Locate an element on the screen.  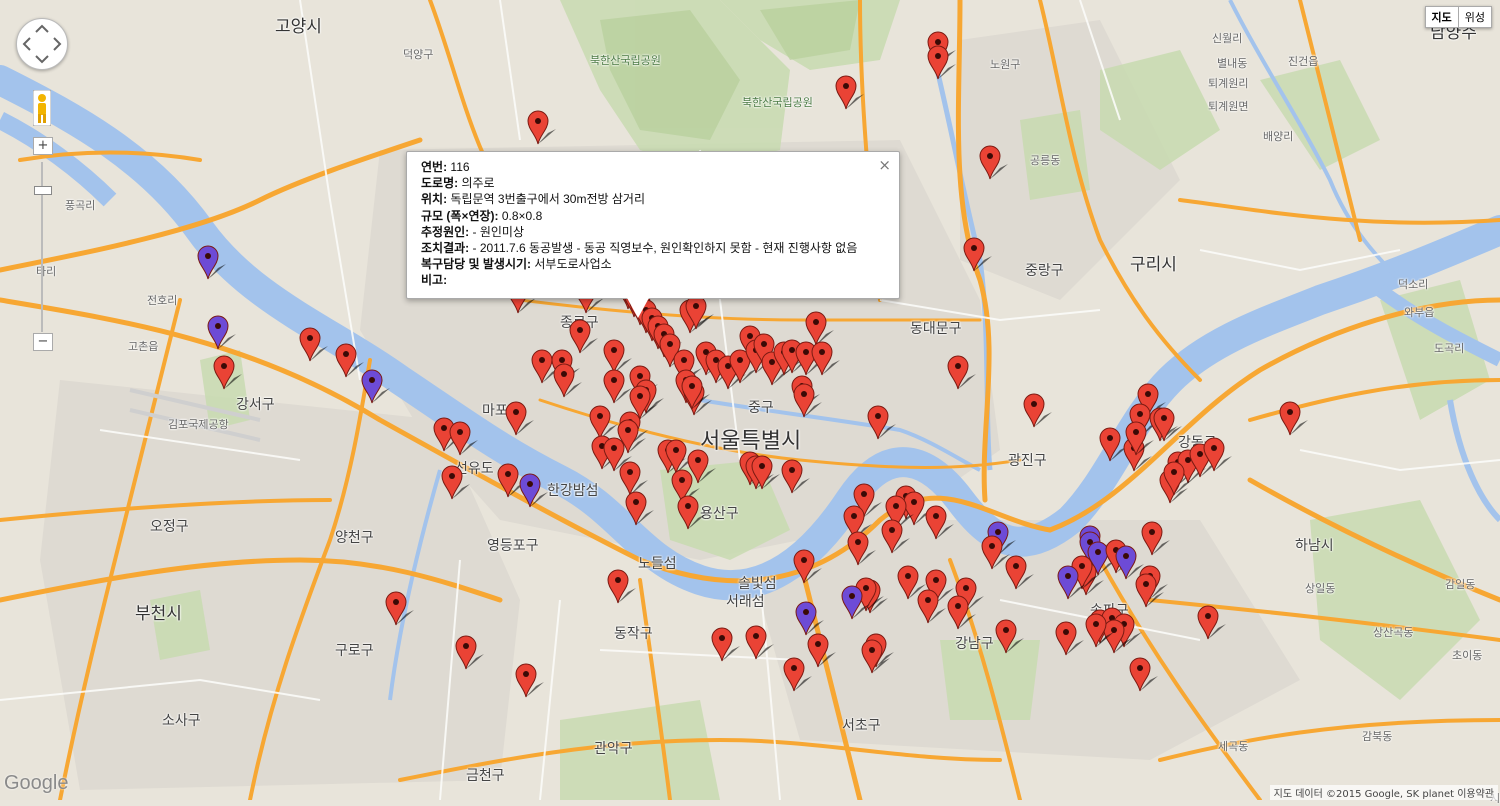
place-label: 강남구 is located at coordinates (974, 644).